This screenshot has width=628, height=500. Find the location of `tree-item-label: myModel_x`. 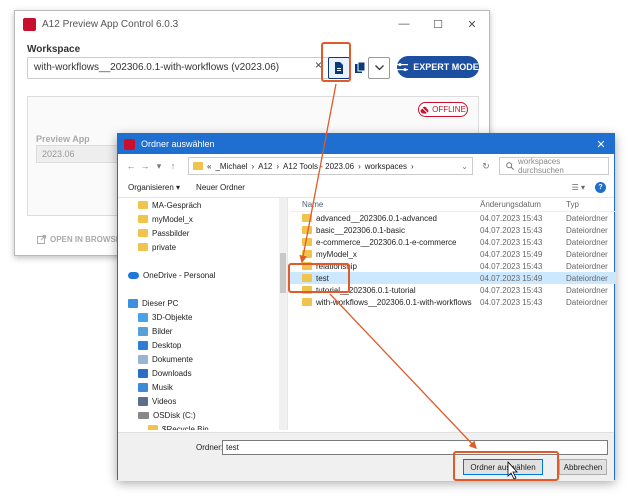

tree-item-label: myModel_x is located at coordinates (172, 219).